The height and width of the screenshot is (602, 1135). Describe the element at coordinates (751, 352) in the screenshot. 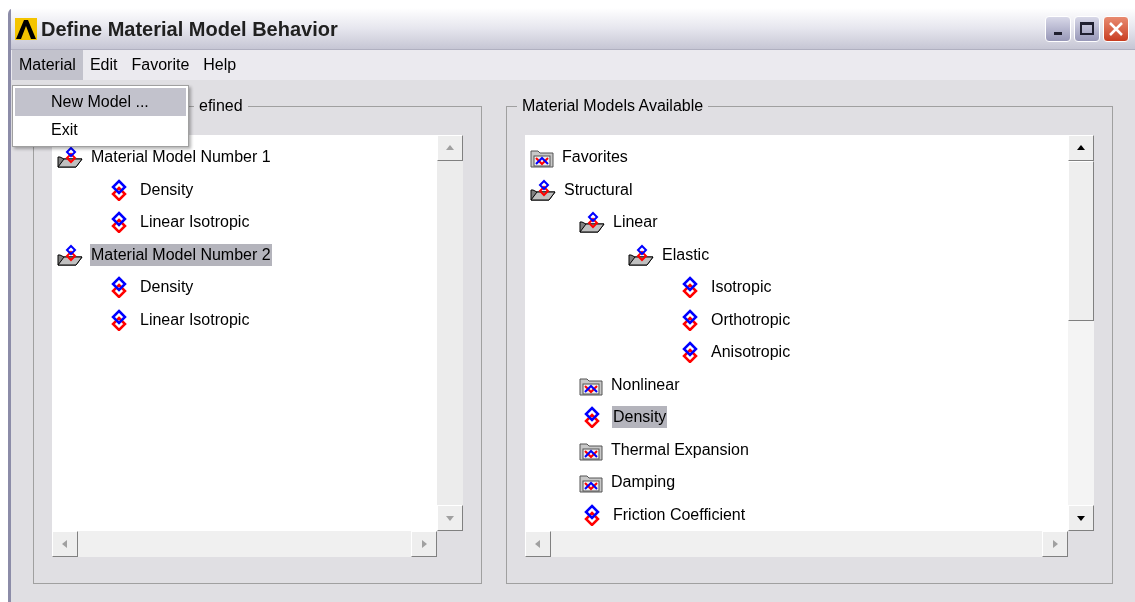

I see `tree-item: Anisotropic` at that location.